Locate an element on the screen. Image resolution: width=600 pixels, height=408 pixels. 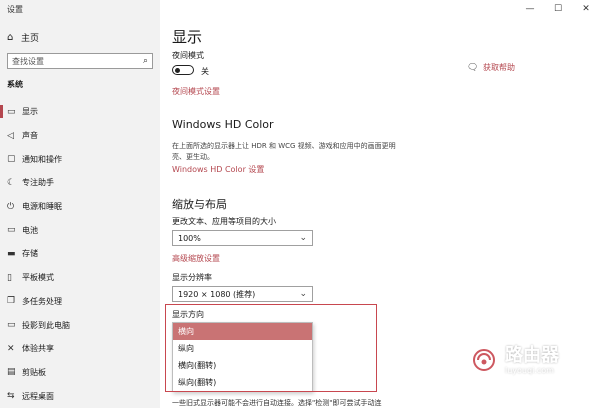
speaker-icon: ◁ is located at coordinates (10, 135).